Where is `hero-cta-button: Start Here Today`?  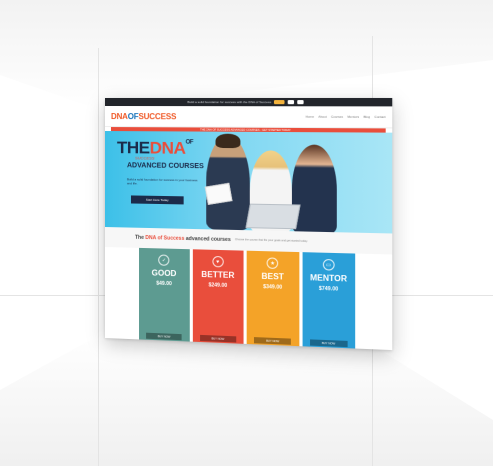 hero-cta-button: Start Here Today is located at coordinates (157, 200).